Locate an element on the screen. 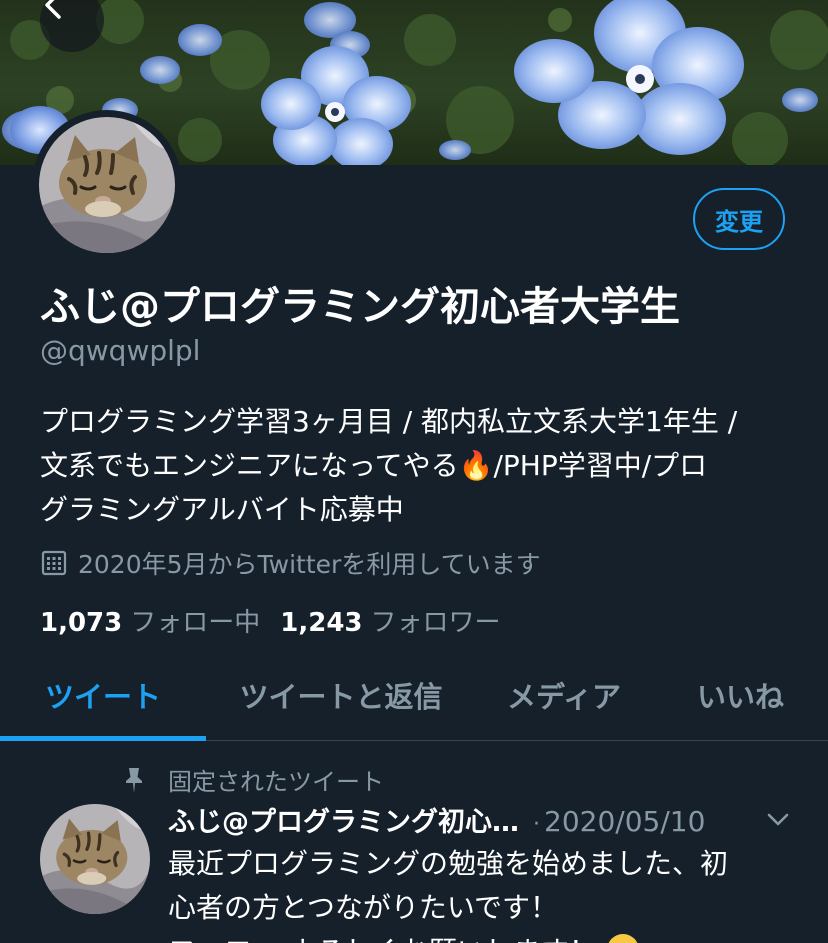 The height and width of the screenshot is (943, 828). profile-avatar is located at coordinates (107, 185).